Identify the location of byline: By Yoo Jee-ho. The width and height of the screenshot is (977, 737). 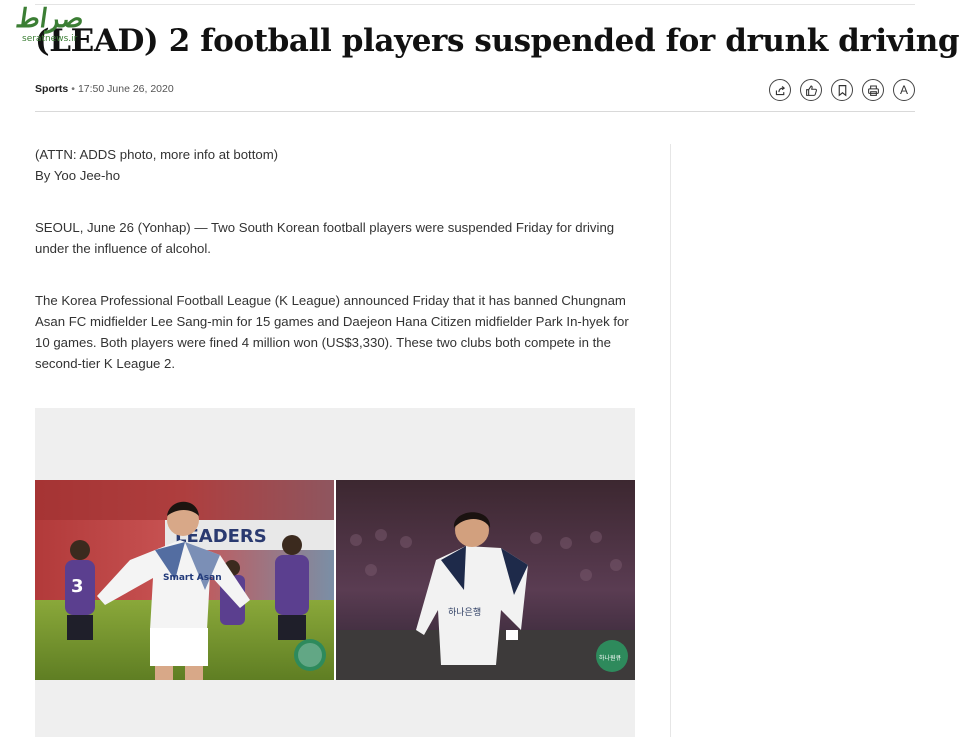
(78, 175).